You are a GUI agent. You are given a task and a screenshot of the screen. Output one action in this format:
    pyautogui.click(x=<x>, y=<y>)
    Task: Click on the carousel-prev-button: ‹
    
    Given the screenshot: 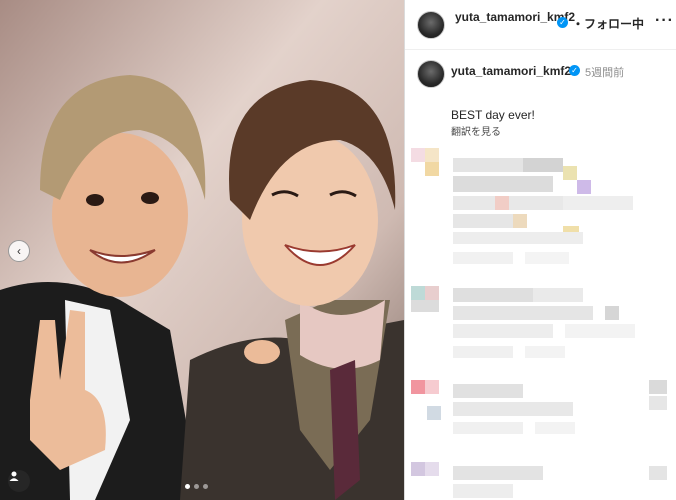 What is the action you would take?
    pyautogui.click(x=19, y=251)
    